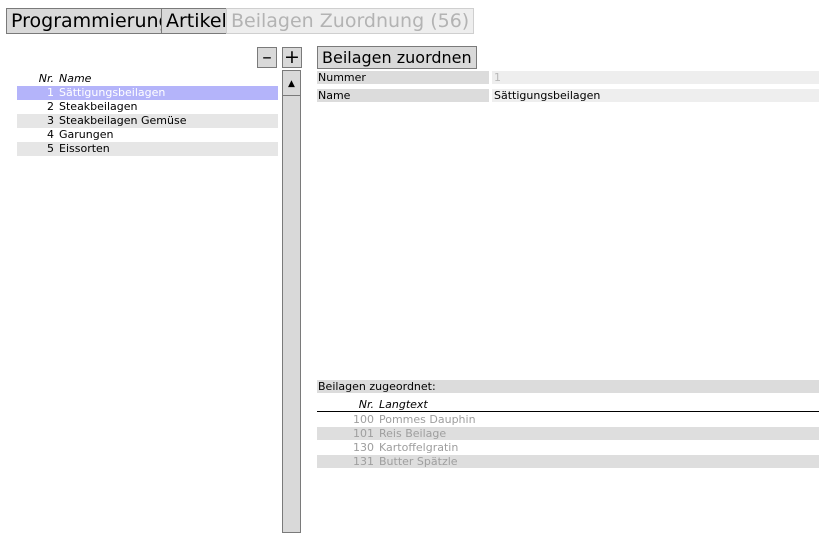 The image size is (819, 533). What do you see at coordinates (50, 92) in the screenshot?
I see `list-item-nr: 1` at bounding box center [50, 92].